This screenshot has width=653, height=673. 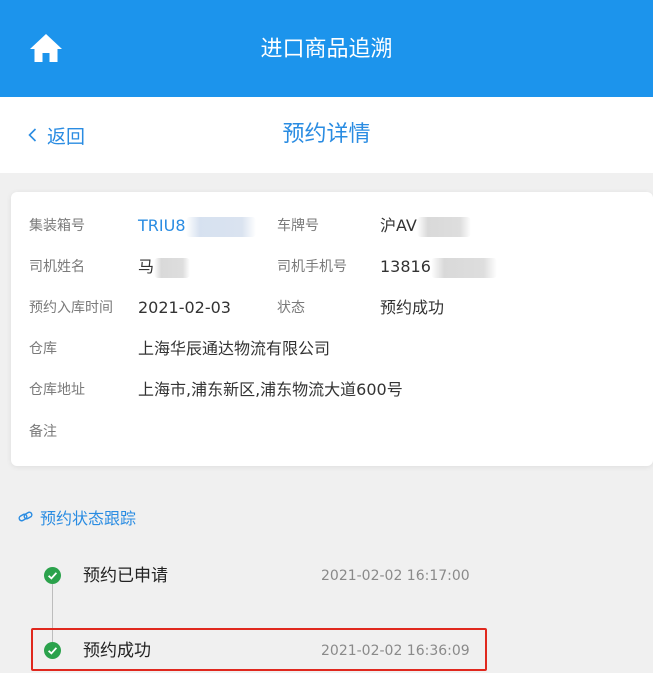 What do you see at coordinates (197, 226) in the screenshot?
I see `container-no-value: TRIU8` at bounding box center [197, 226].